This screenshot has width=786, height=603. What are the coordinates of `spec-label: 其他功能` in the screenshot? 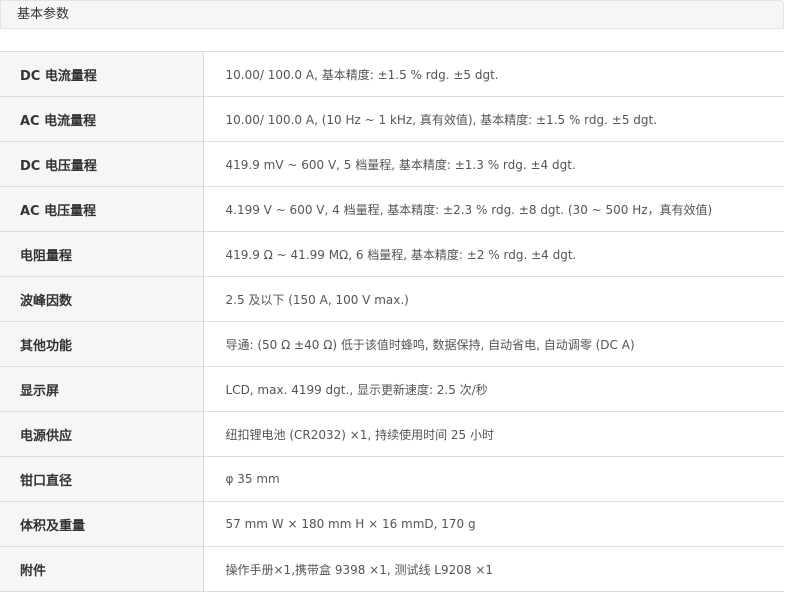 It's located at (102, 344).